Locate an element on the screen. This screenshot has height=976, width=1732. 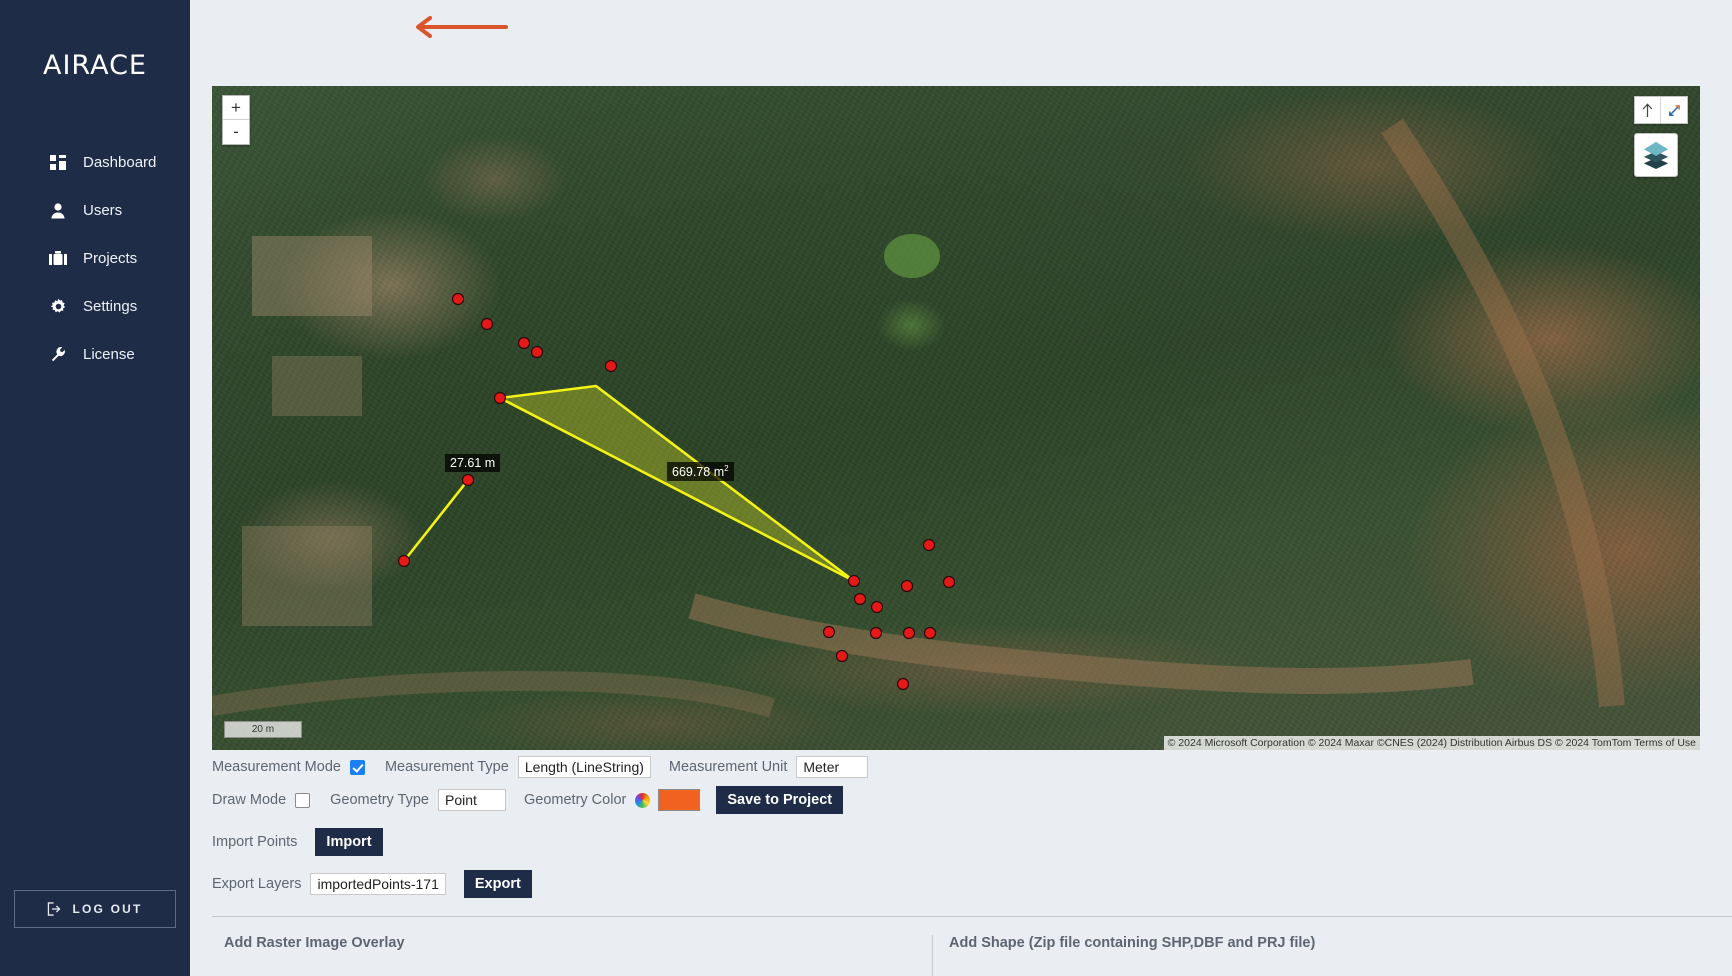
annotation-arrow-icon is located at coordinates (462, 27).